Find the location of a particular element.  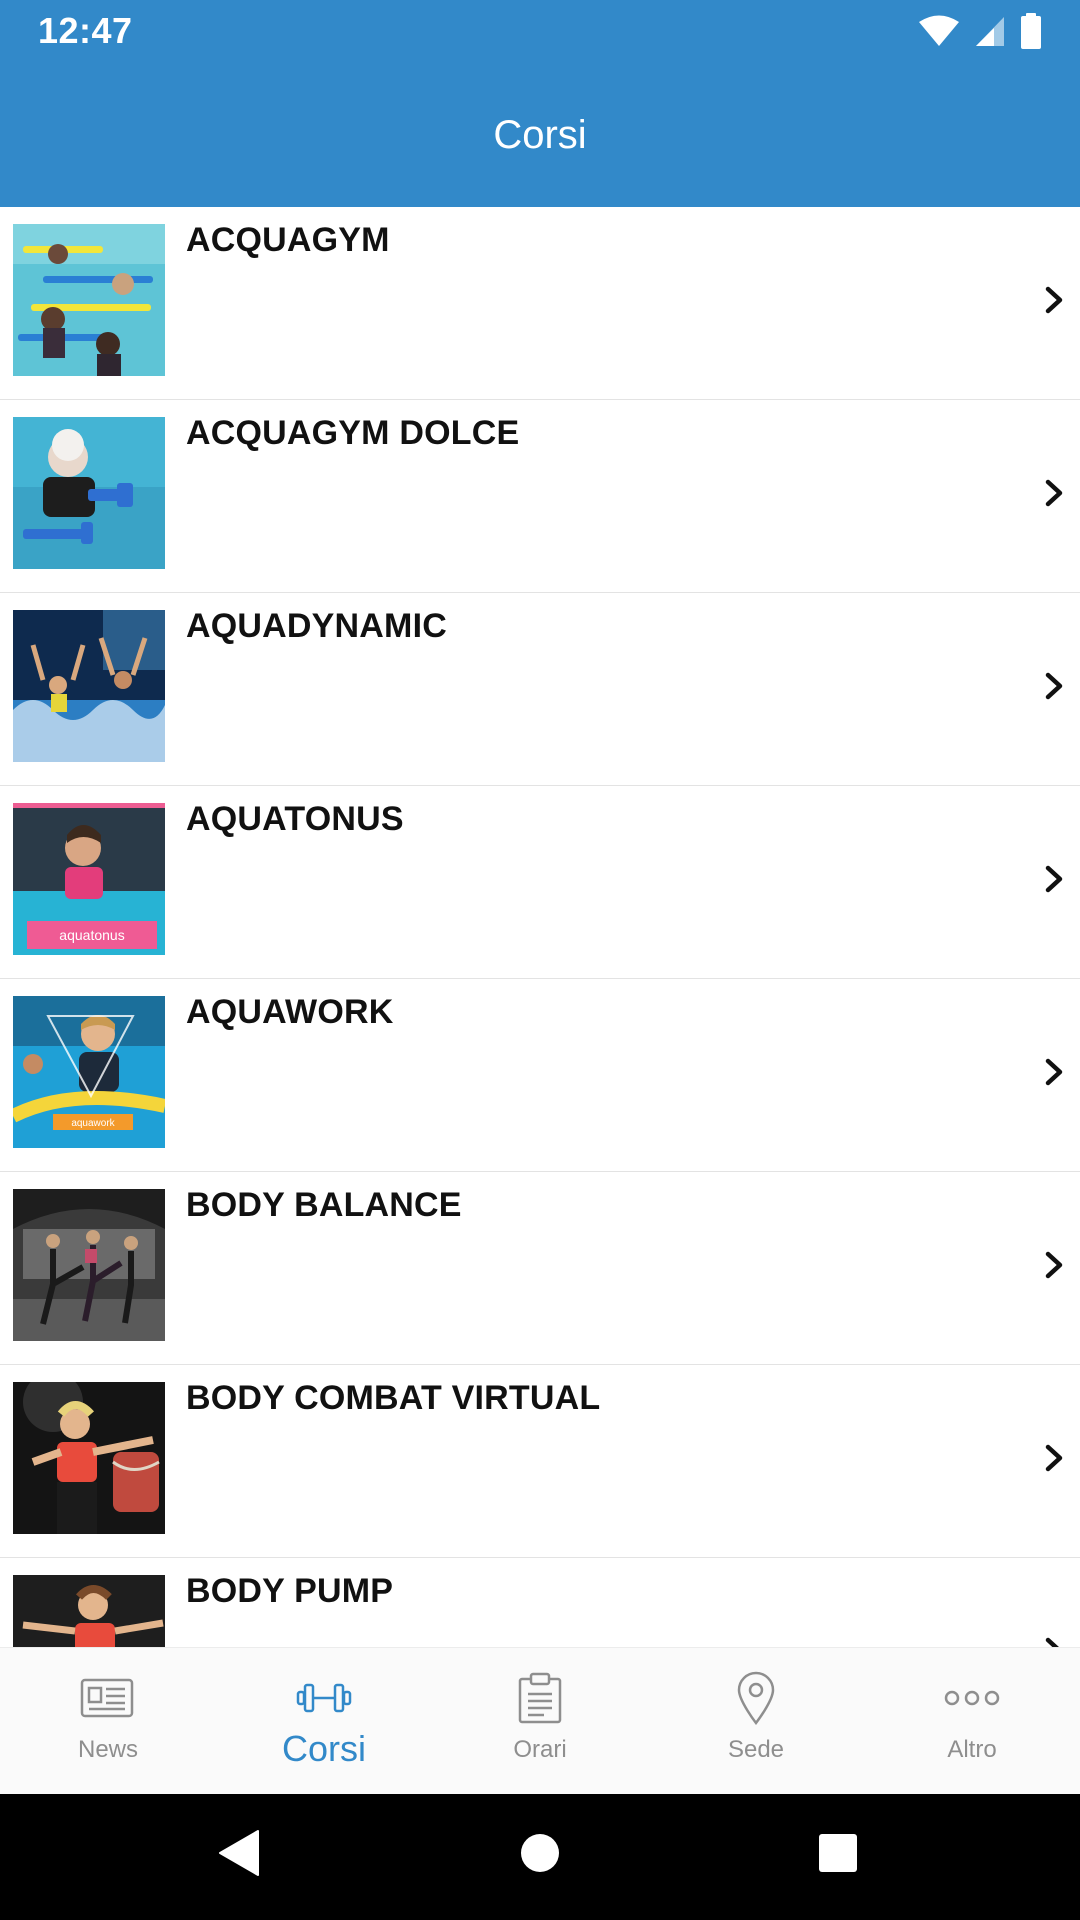

course-name: ACQUAGYM is located at coordinates (288, 240).